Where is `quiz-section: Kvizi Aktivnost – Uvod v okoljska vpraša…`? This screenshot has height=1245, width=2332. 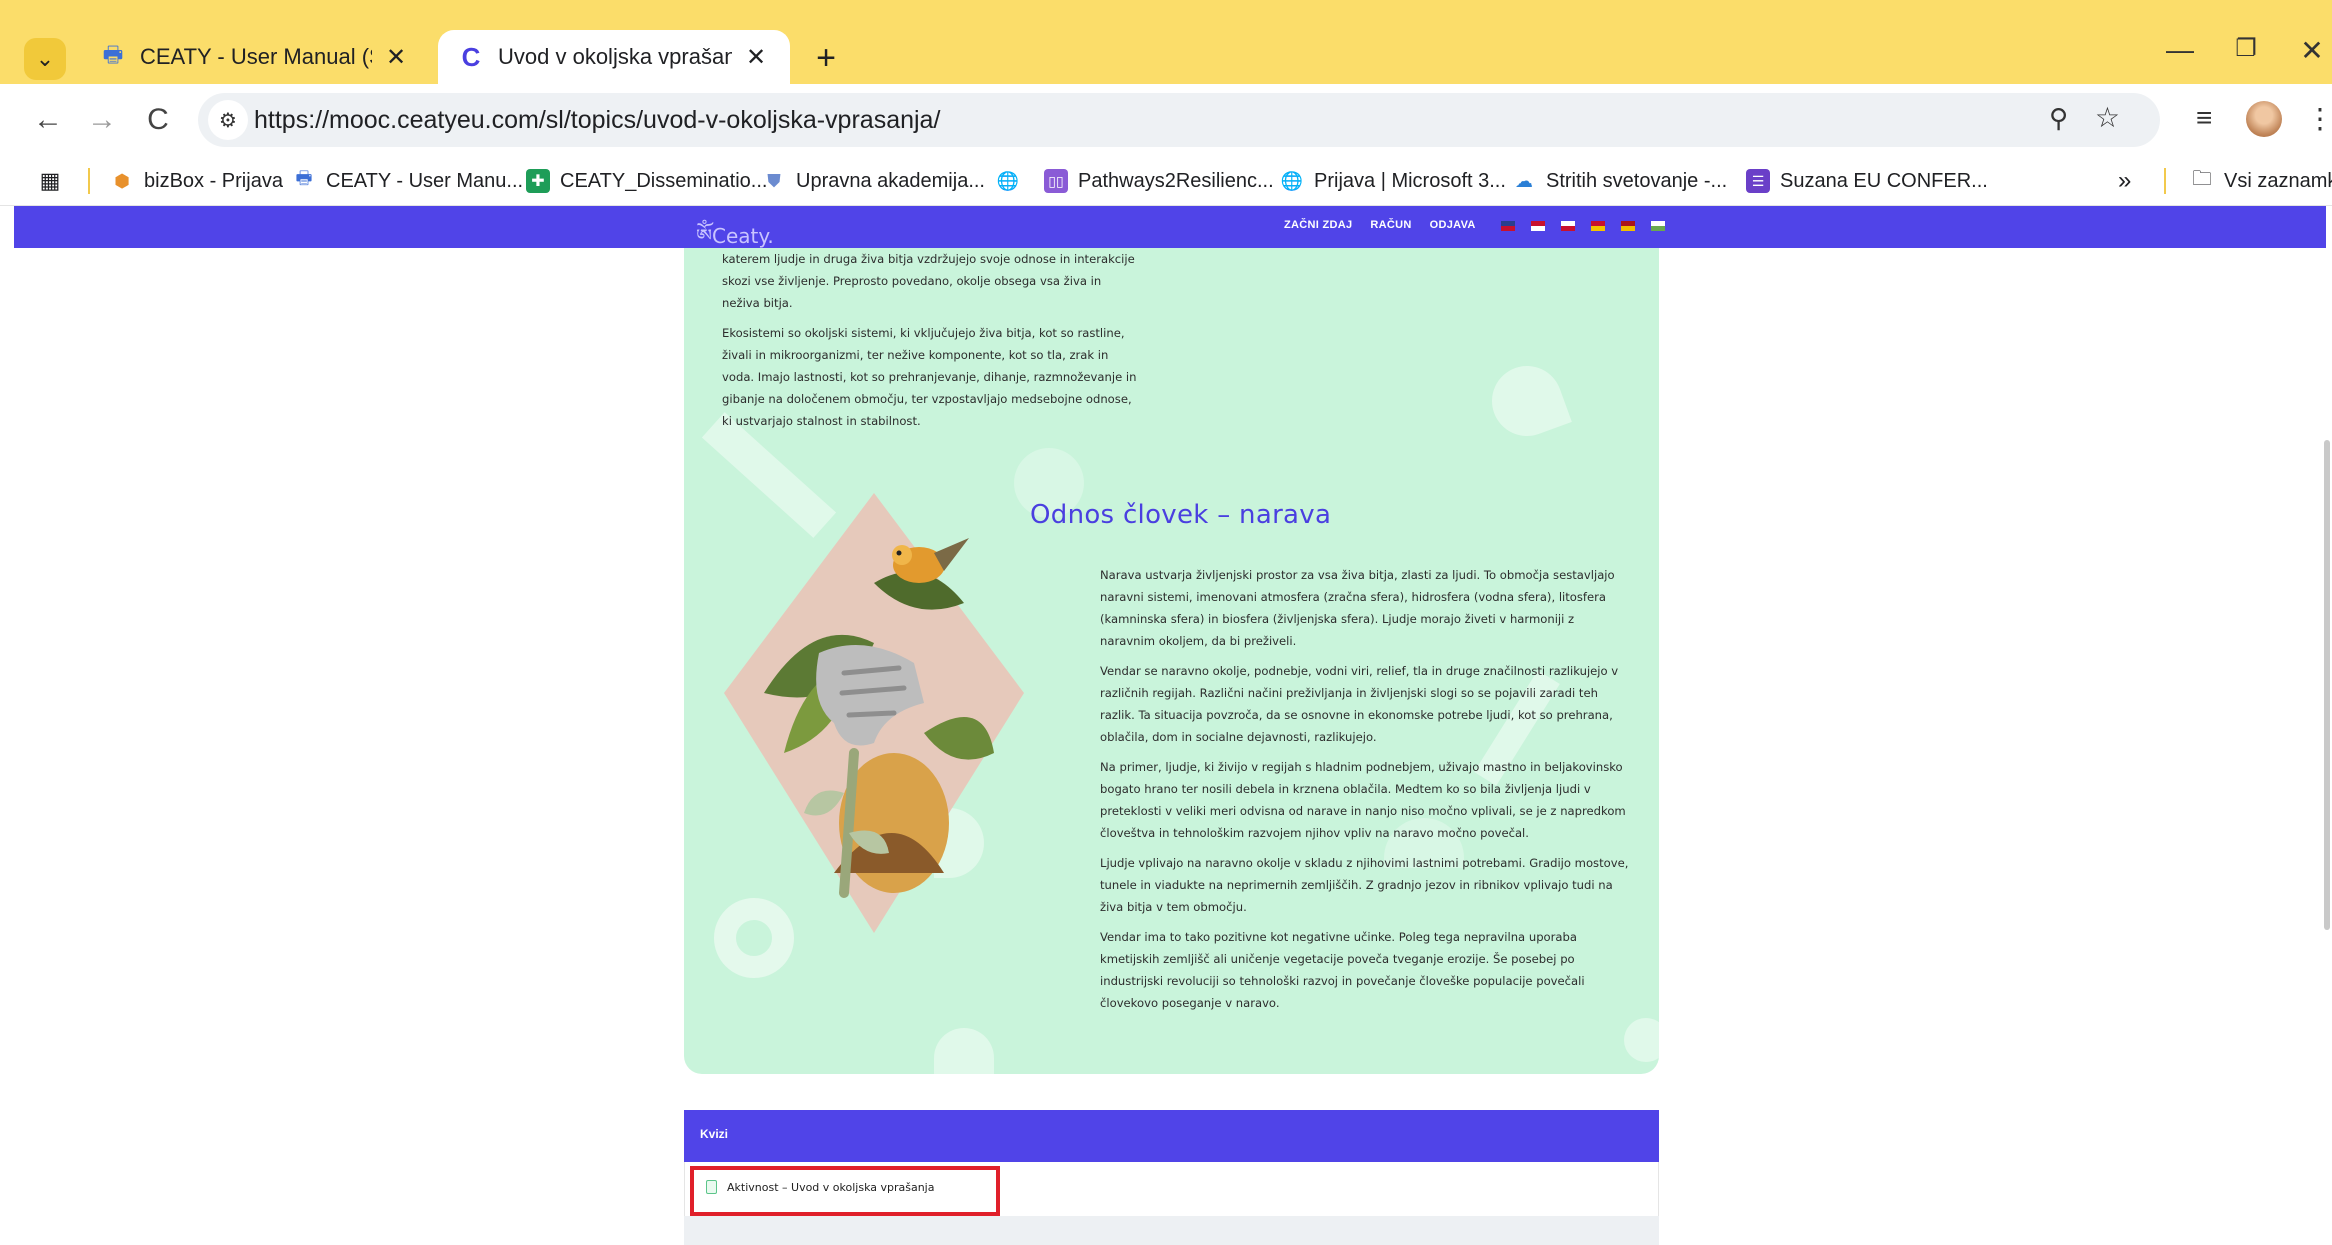
quiz-section: Kvizi Aktivnost – Uvod v okoljska vpraša… is located at coordinates (1171, 1177).